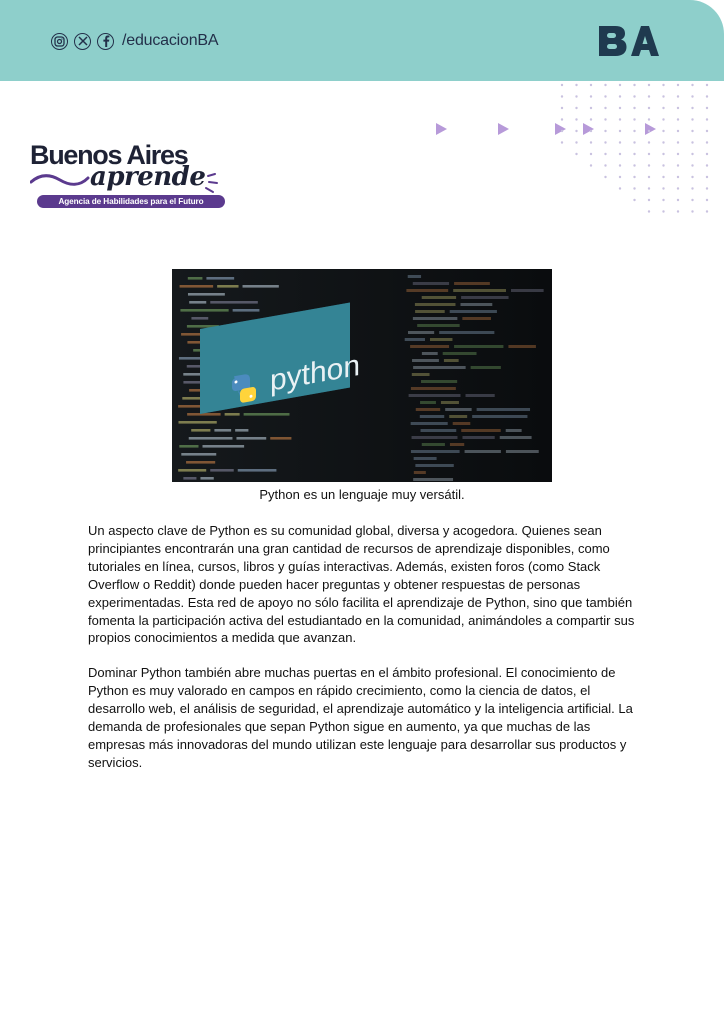  What do you see at coordinates (362, 40) in the screenshot?
I see `header-band: /educacionBA` at bounding box center [362, 40].